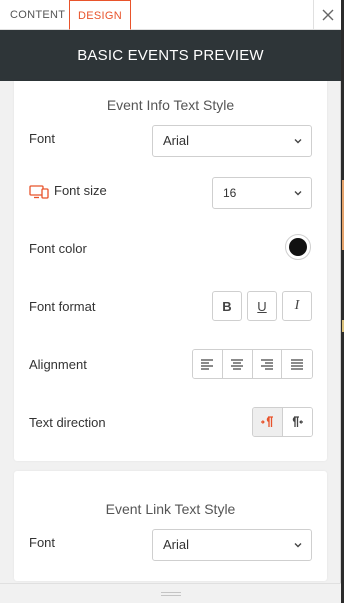  What do you see at coordinates (230, 193) in the screenshot?
I see `font-size-value: 16` at bounding box center [230, 193].